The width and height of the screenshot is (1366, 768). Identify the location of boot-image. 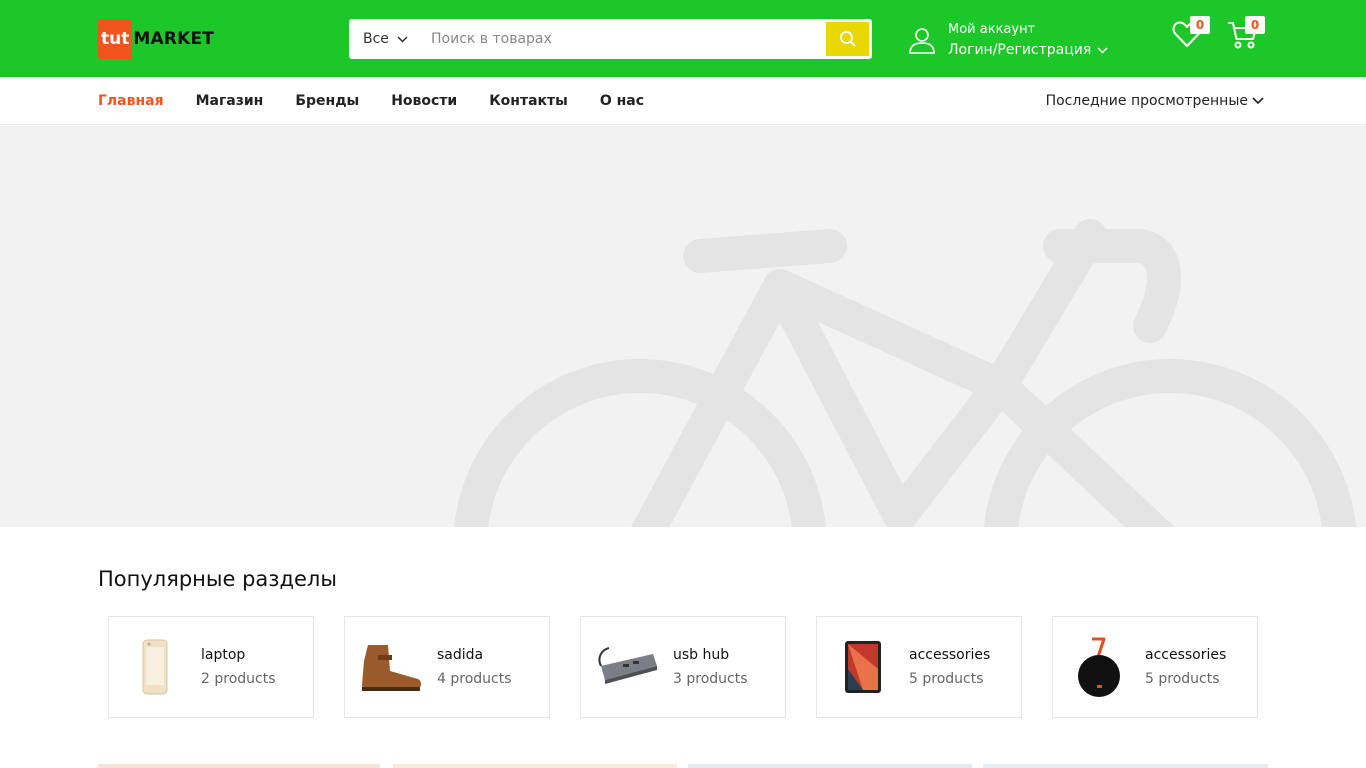
(391, 668).